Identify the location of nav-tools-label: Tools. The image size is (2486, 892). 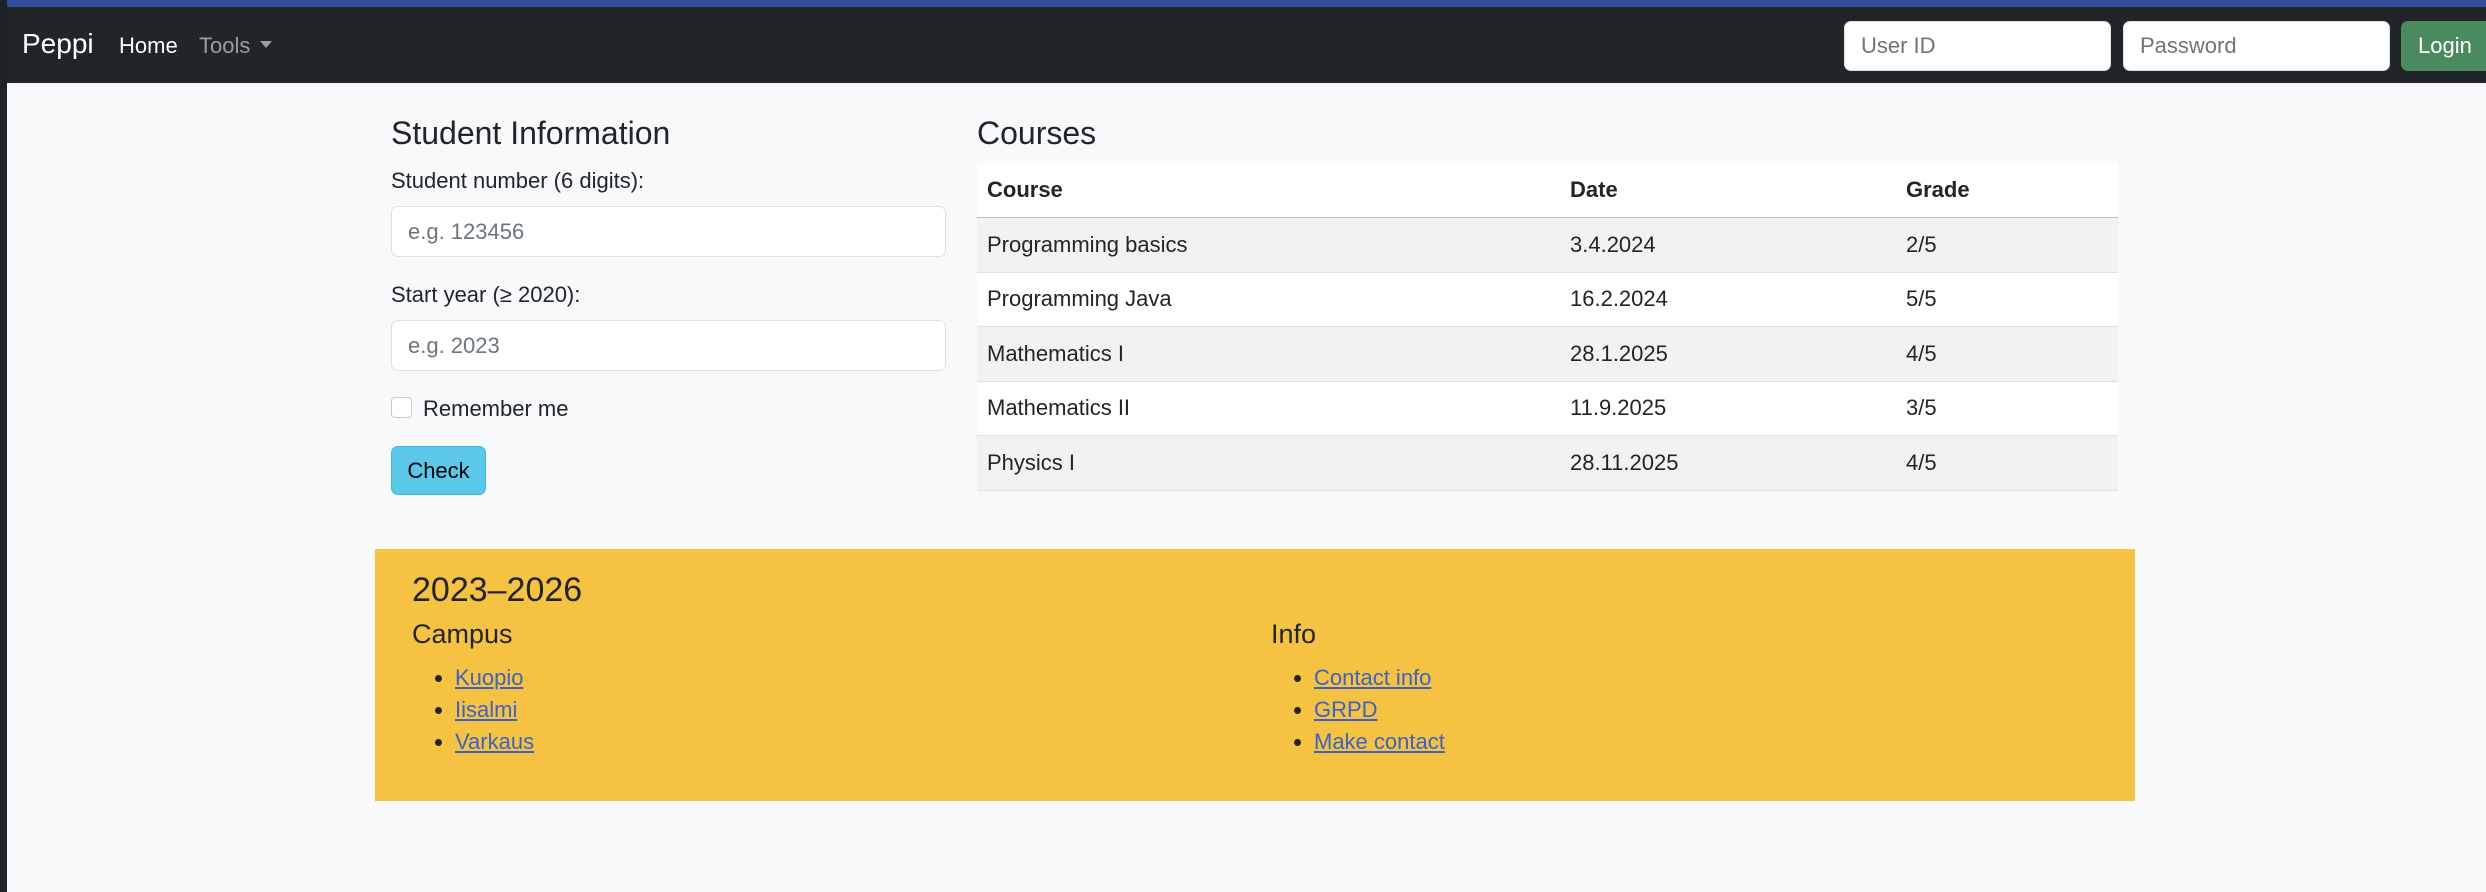
(225, 45).